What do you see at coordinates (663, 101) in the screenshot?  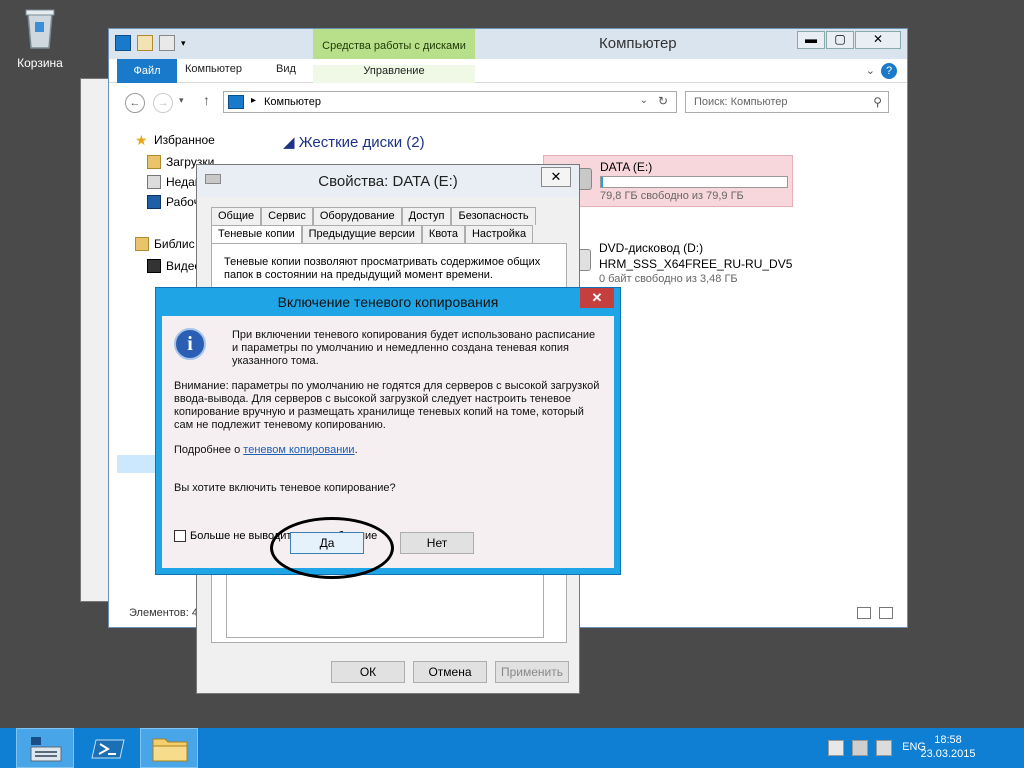 I see `refresh-icon: ↻` at bounding box center [663, 101].